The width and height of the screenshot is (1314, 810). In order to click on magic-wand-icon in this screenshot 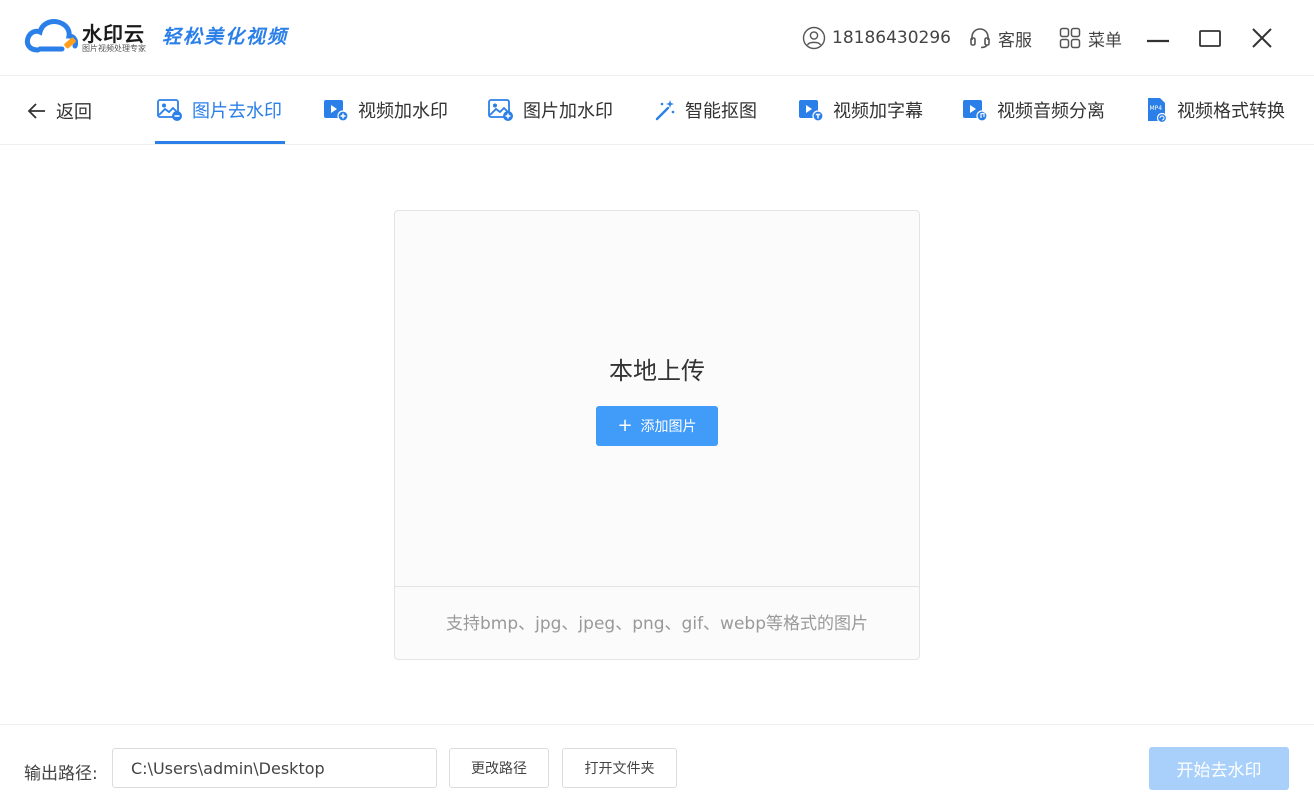, I will do `click(665, 110)`.